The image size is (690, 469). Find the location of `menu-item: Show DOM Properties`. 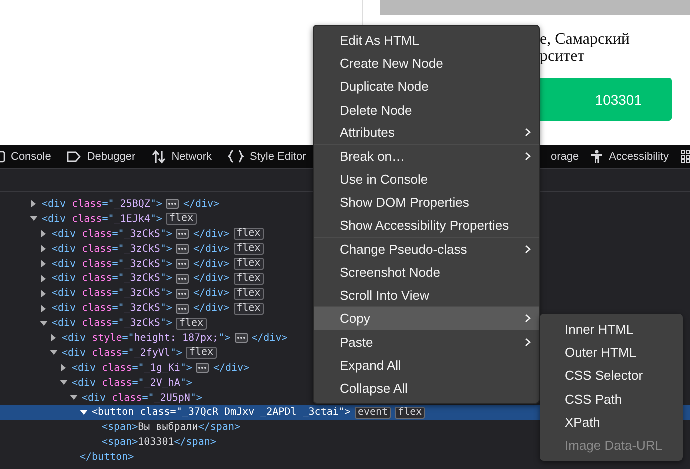

menu-item: Show DOM Properties is located at coordinates (426, 202).